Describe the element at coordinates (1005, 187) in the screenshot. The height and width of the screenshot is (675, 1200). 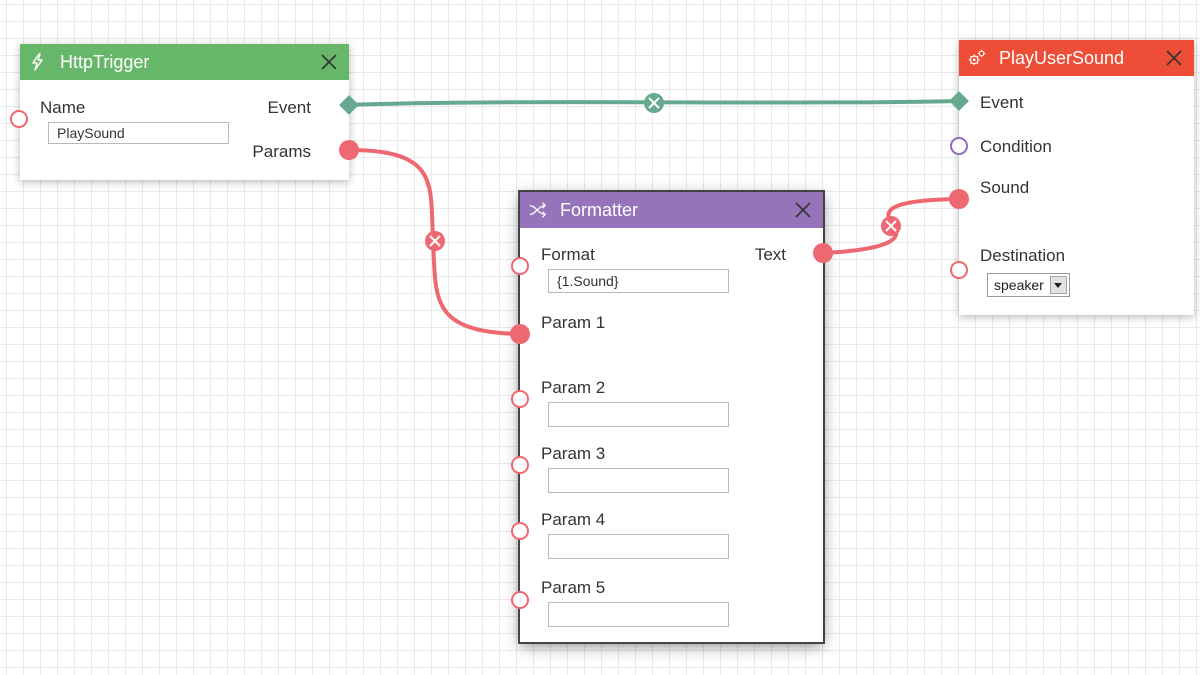
I see `sound-input-label: Sound` at that location.